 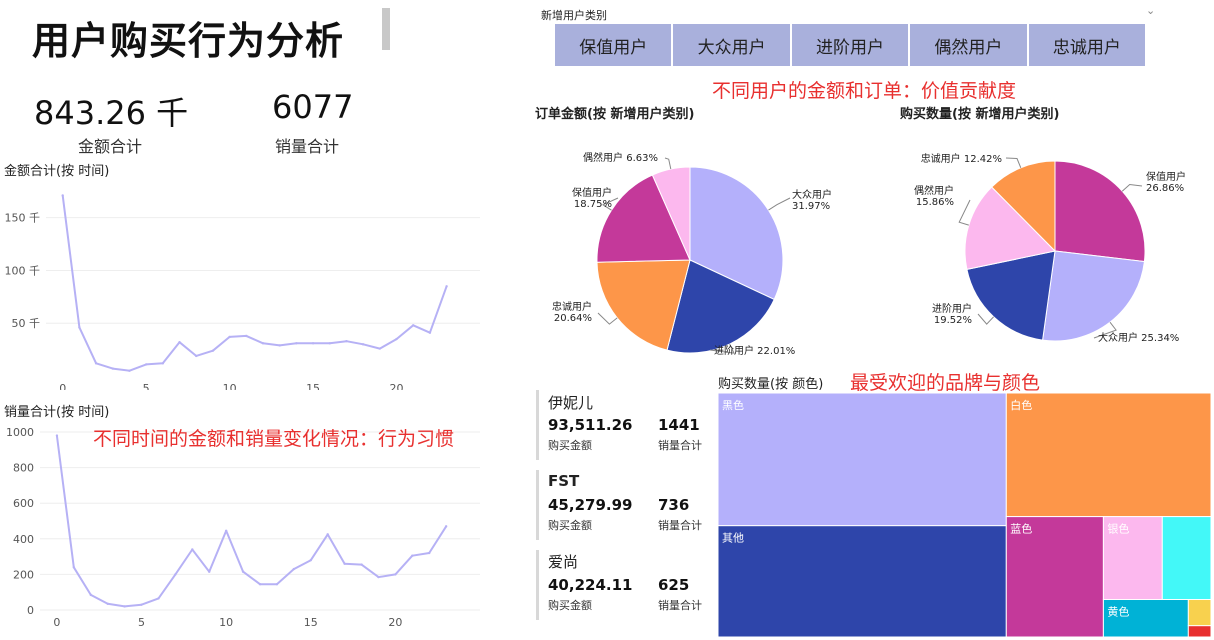 What do you see at coordinates (386, 29) in the screenshot?
I see `title-divider` at bounding box center [386, 29].